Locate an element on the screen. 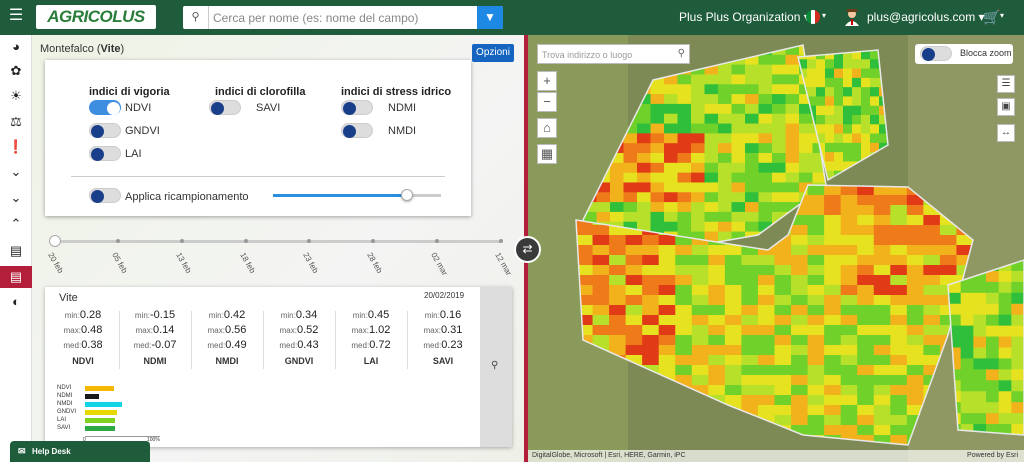 This screenshot has height=462, width=1024. search-bar: ⚲ ▼ is located at coordinates (343, 17).